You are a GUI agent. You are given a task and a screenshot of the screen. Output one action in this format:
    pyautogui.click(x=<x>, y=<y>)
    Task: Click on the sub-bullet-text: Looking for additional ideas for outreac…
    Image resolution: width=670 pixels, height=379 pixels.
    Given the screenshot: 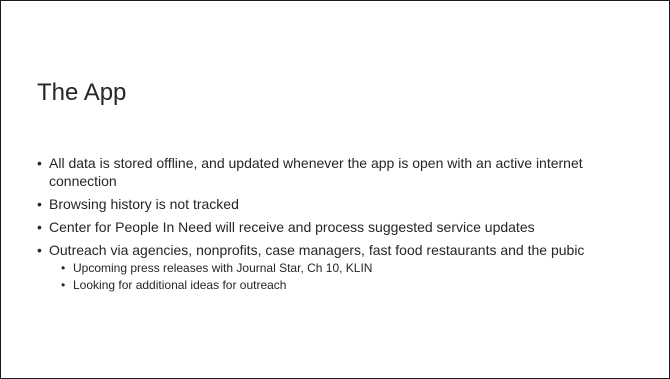 What is the action you would take?
    pyautogui.click(x=180, y=285)
    